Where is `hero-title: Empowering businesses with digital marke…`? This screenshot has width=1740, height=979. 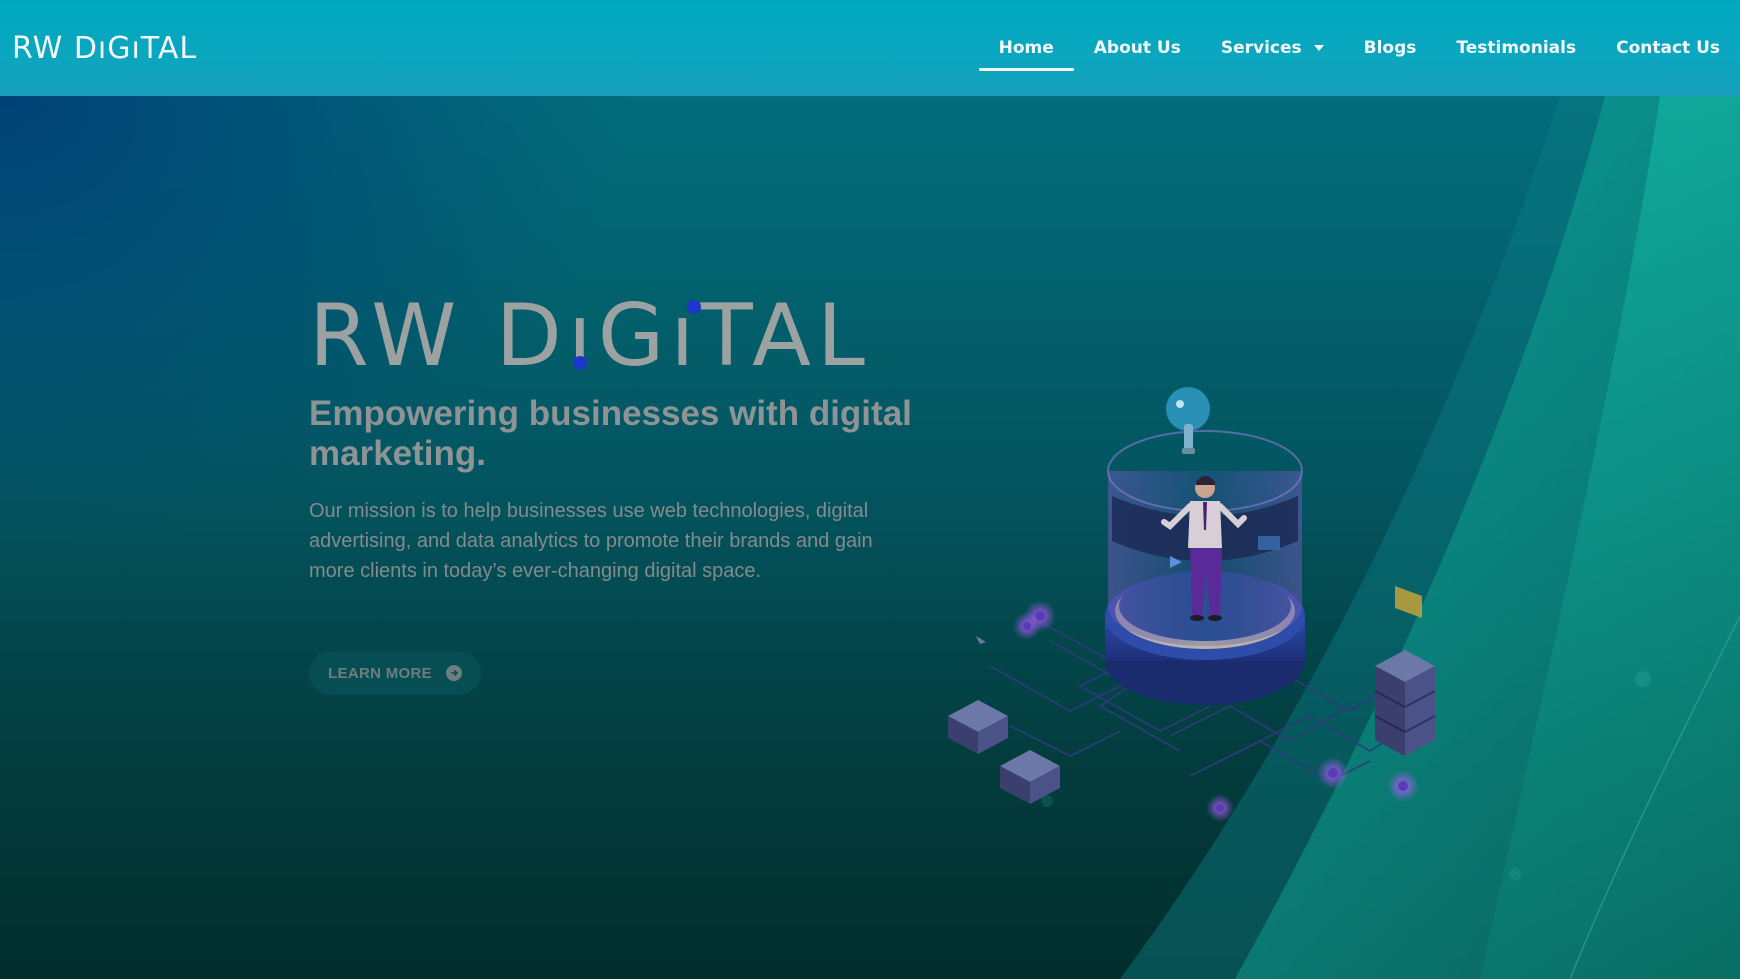 hero-title: Empowering businesses with digital marke… is located at coordinates (610, 433).